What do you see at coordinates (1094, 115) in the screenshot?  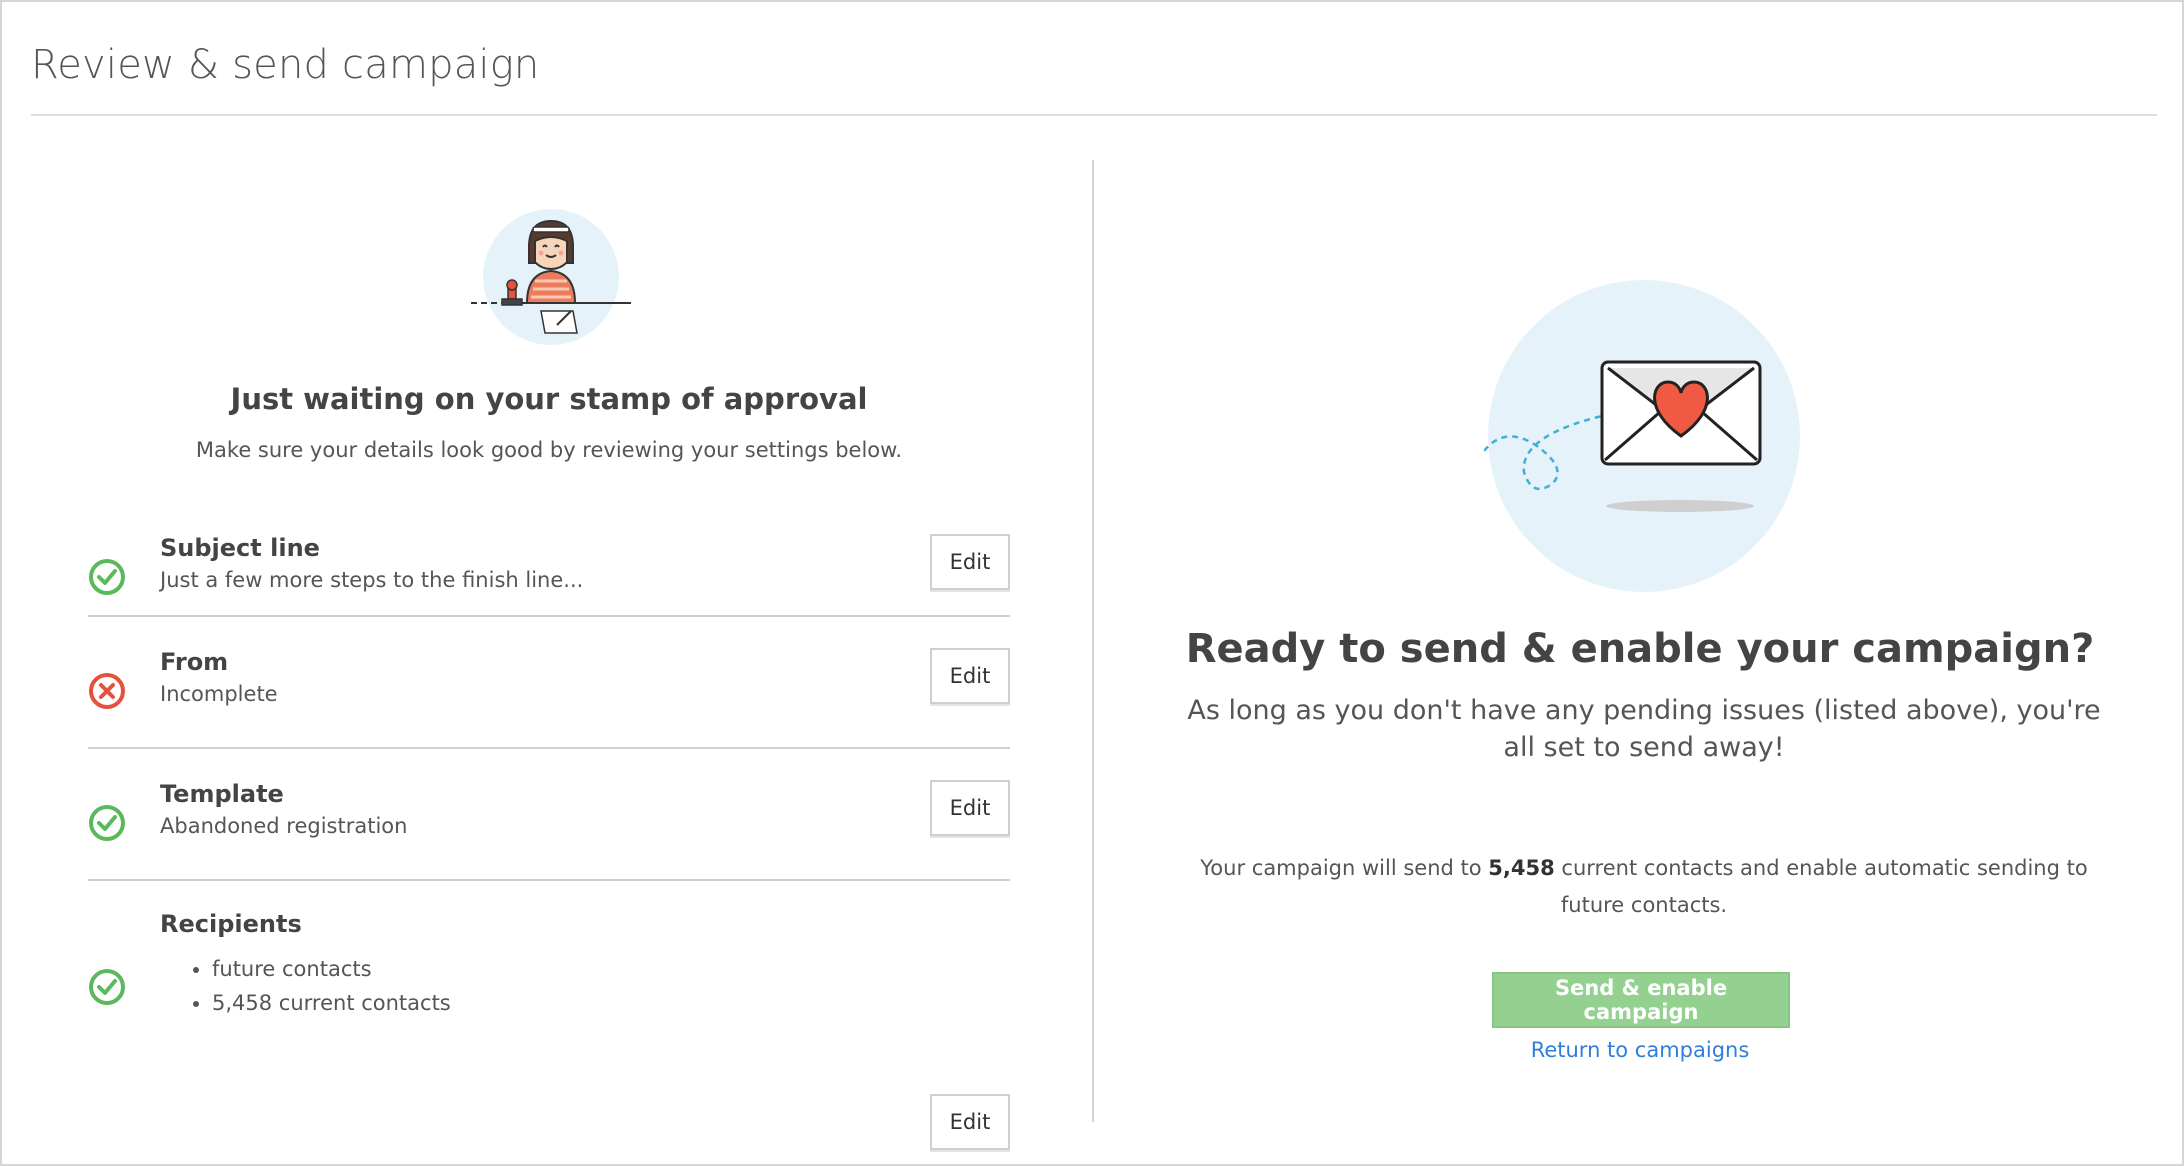 I see `title-divider` at bounding box center [1094, 115].